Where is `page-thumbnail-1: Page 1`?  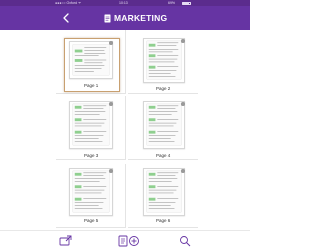 page-thumbnail-1: Page 1 is located at coordinates (91, 62).